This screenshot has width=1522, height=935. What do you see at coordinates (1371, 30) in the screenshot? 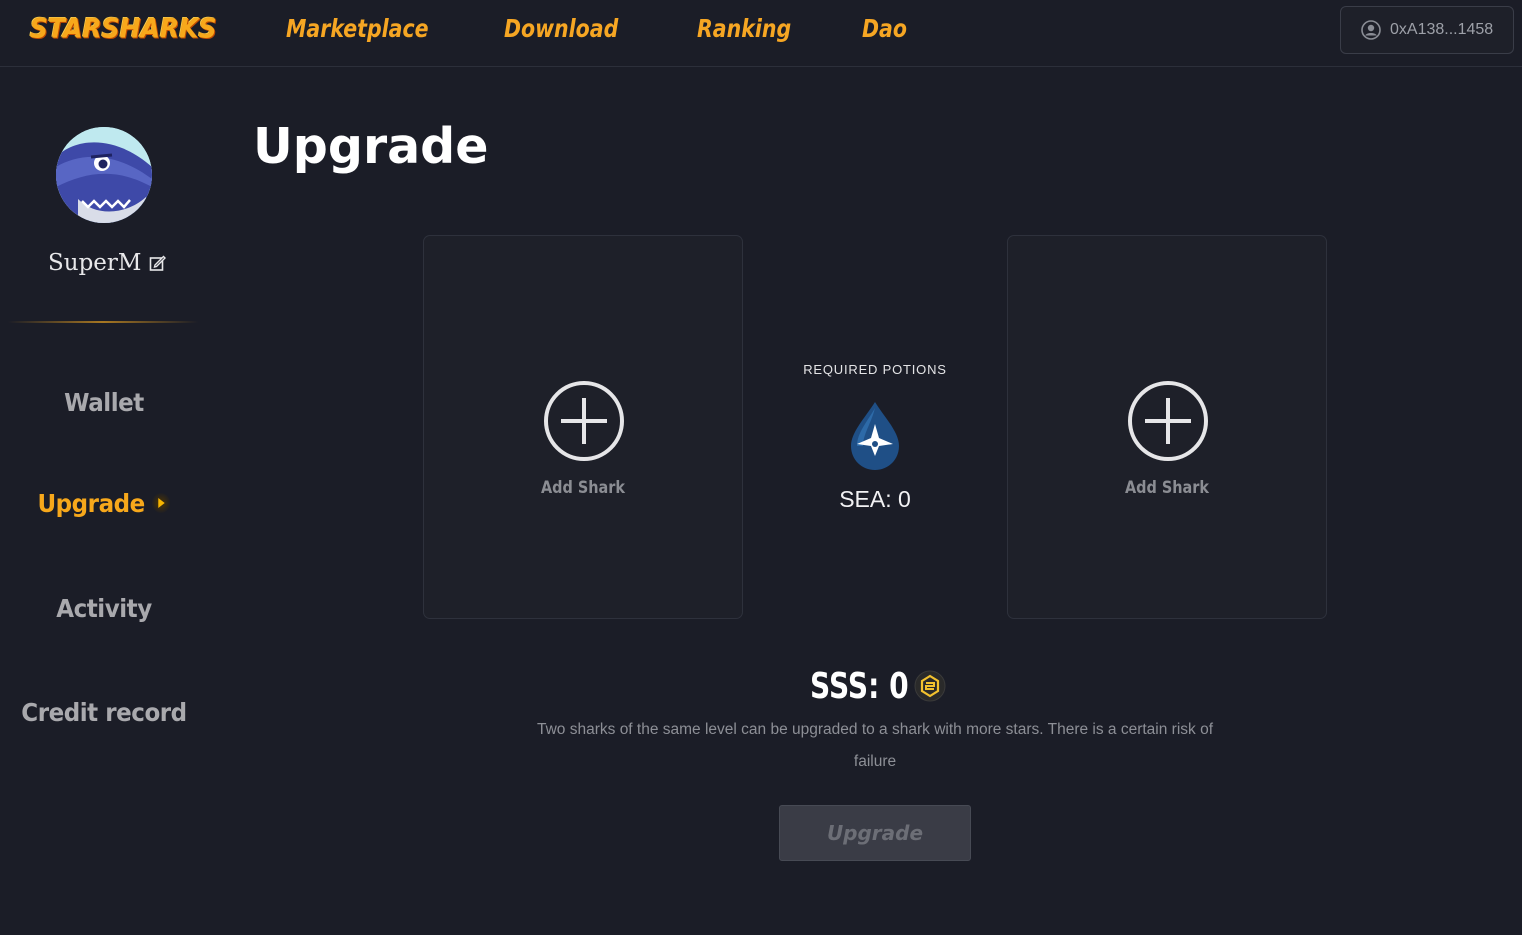
I see `user-circle-icon` at bounding box center [1371, 30].